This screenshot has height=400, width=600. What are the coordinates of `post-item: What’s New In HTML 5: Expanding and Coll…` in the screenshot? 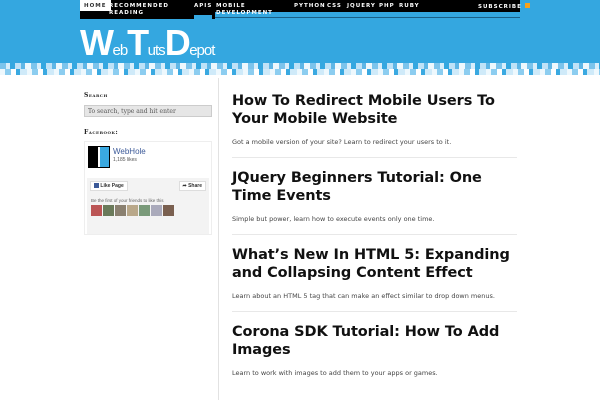 It's located at (375, 284).